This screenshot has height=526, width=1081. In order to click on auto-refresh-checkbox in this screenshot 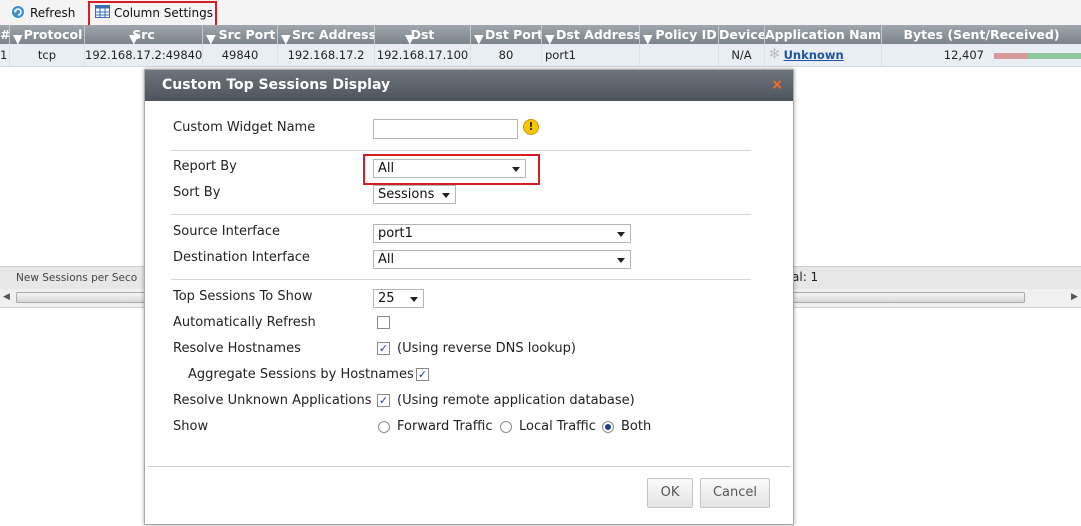, I will do `click(383, 322)`.